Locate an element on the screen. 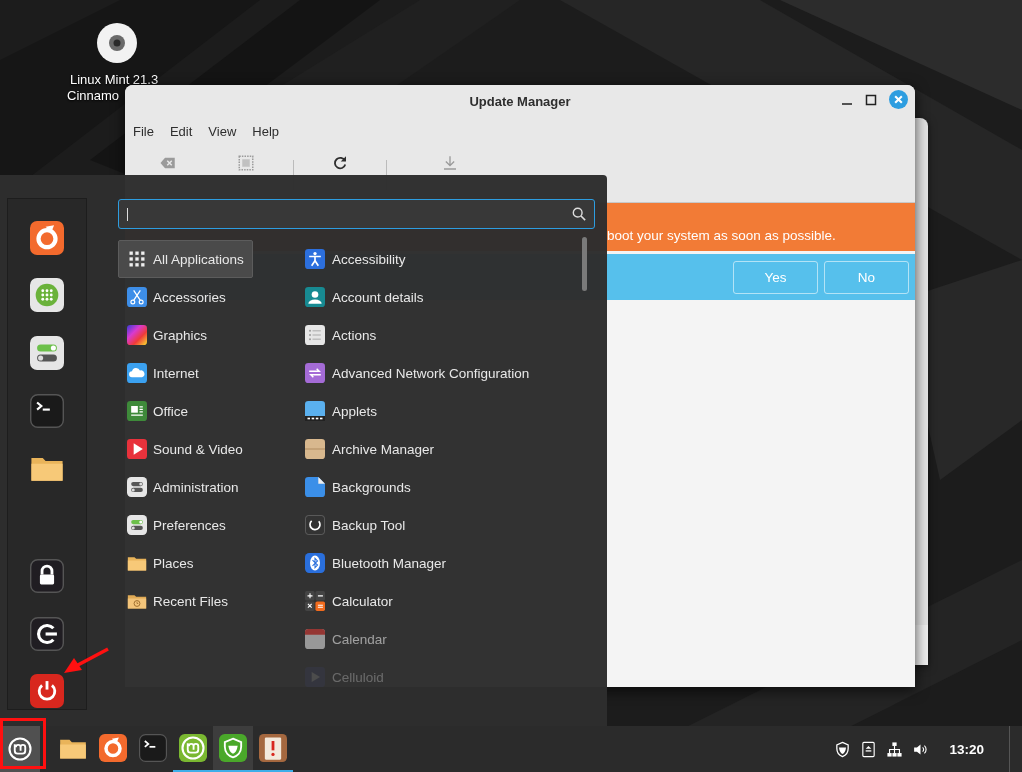 Image resolution: width=1022 pixels, height=772 pixels. category-item: Office is located at coordinates (157, 411).